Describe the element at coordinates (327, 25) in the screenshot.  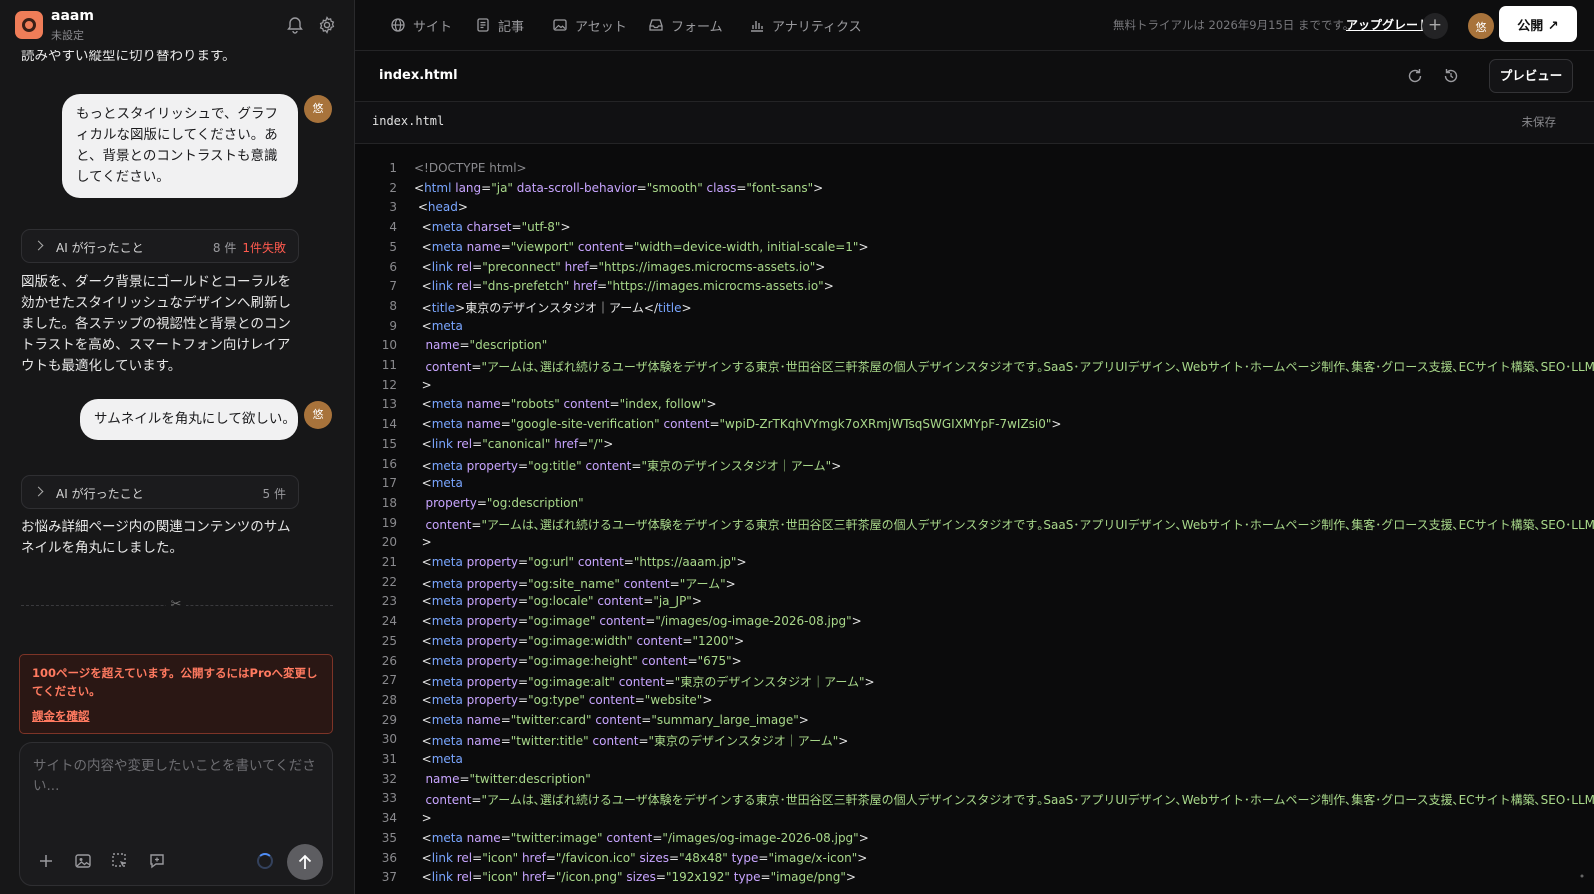
I see `gear-icon` at that location.